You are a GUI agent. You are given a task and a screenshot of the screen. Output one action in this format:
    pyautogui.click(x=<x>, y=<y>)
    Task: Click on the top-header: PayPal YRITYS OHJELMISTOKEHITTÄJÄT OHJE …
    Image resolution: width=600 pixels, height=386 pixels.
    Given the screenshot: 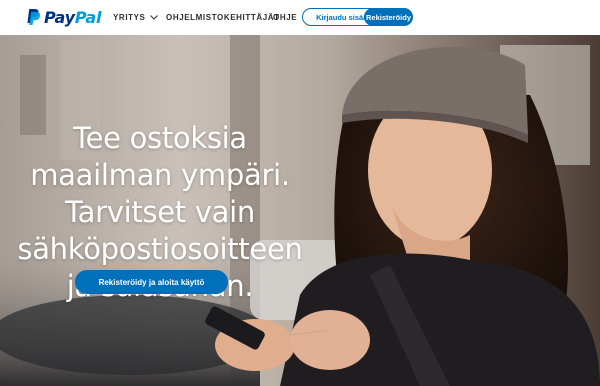 What is the action you would take?
    pyautogui.click(x=300, y=17)
    